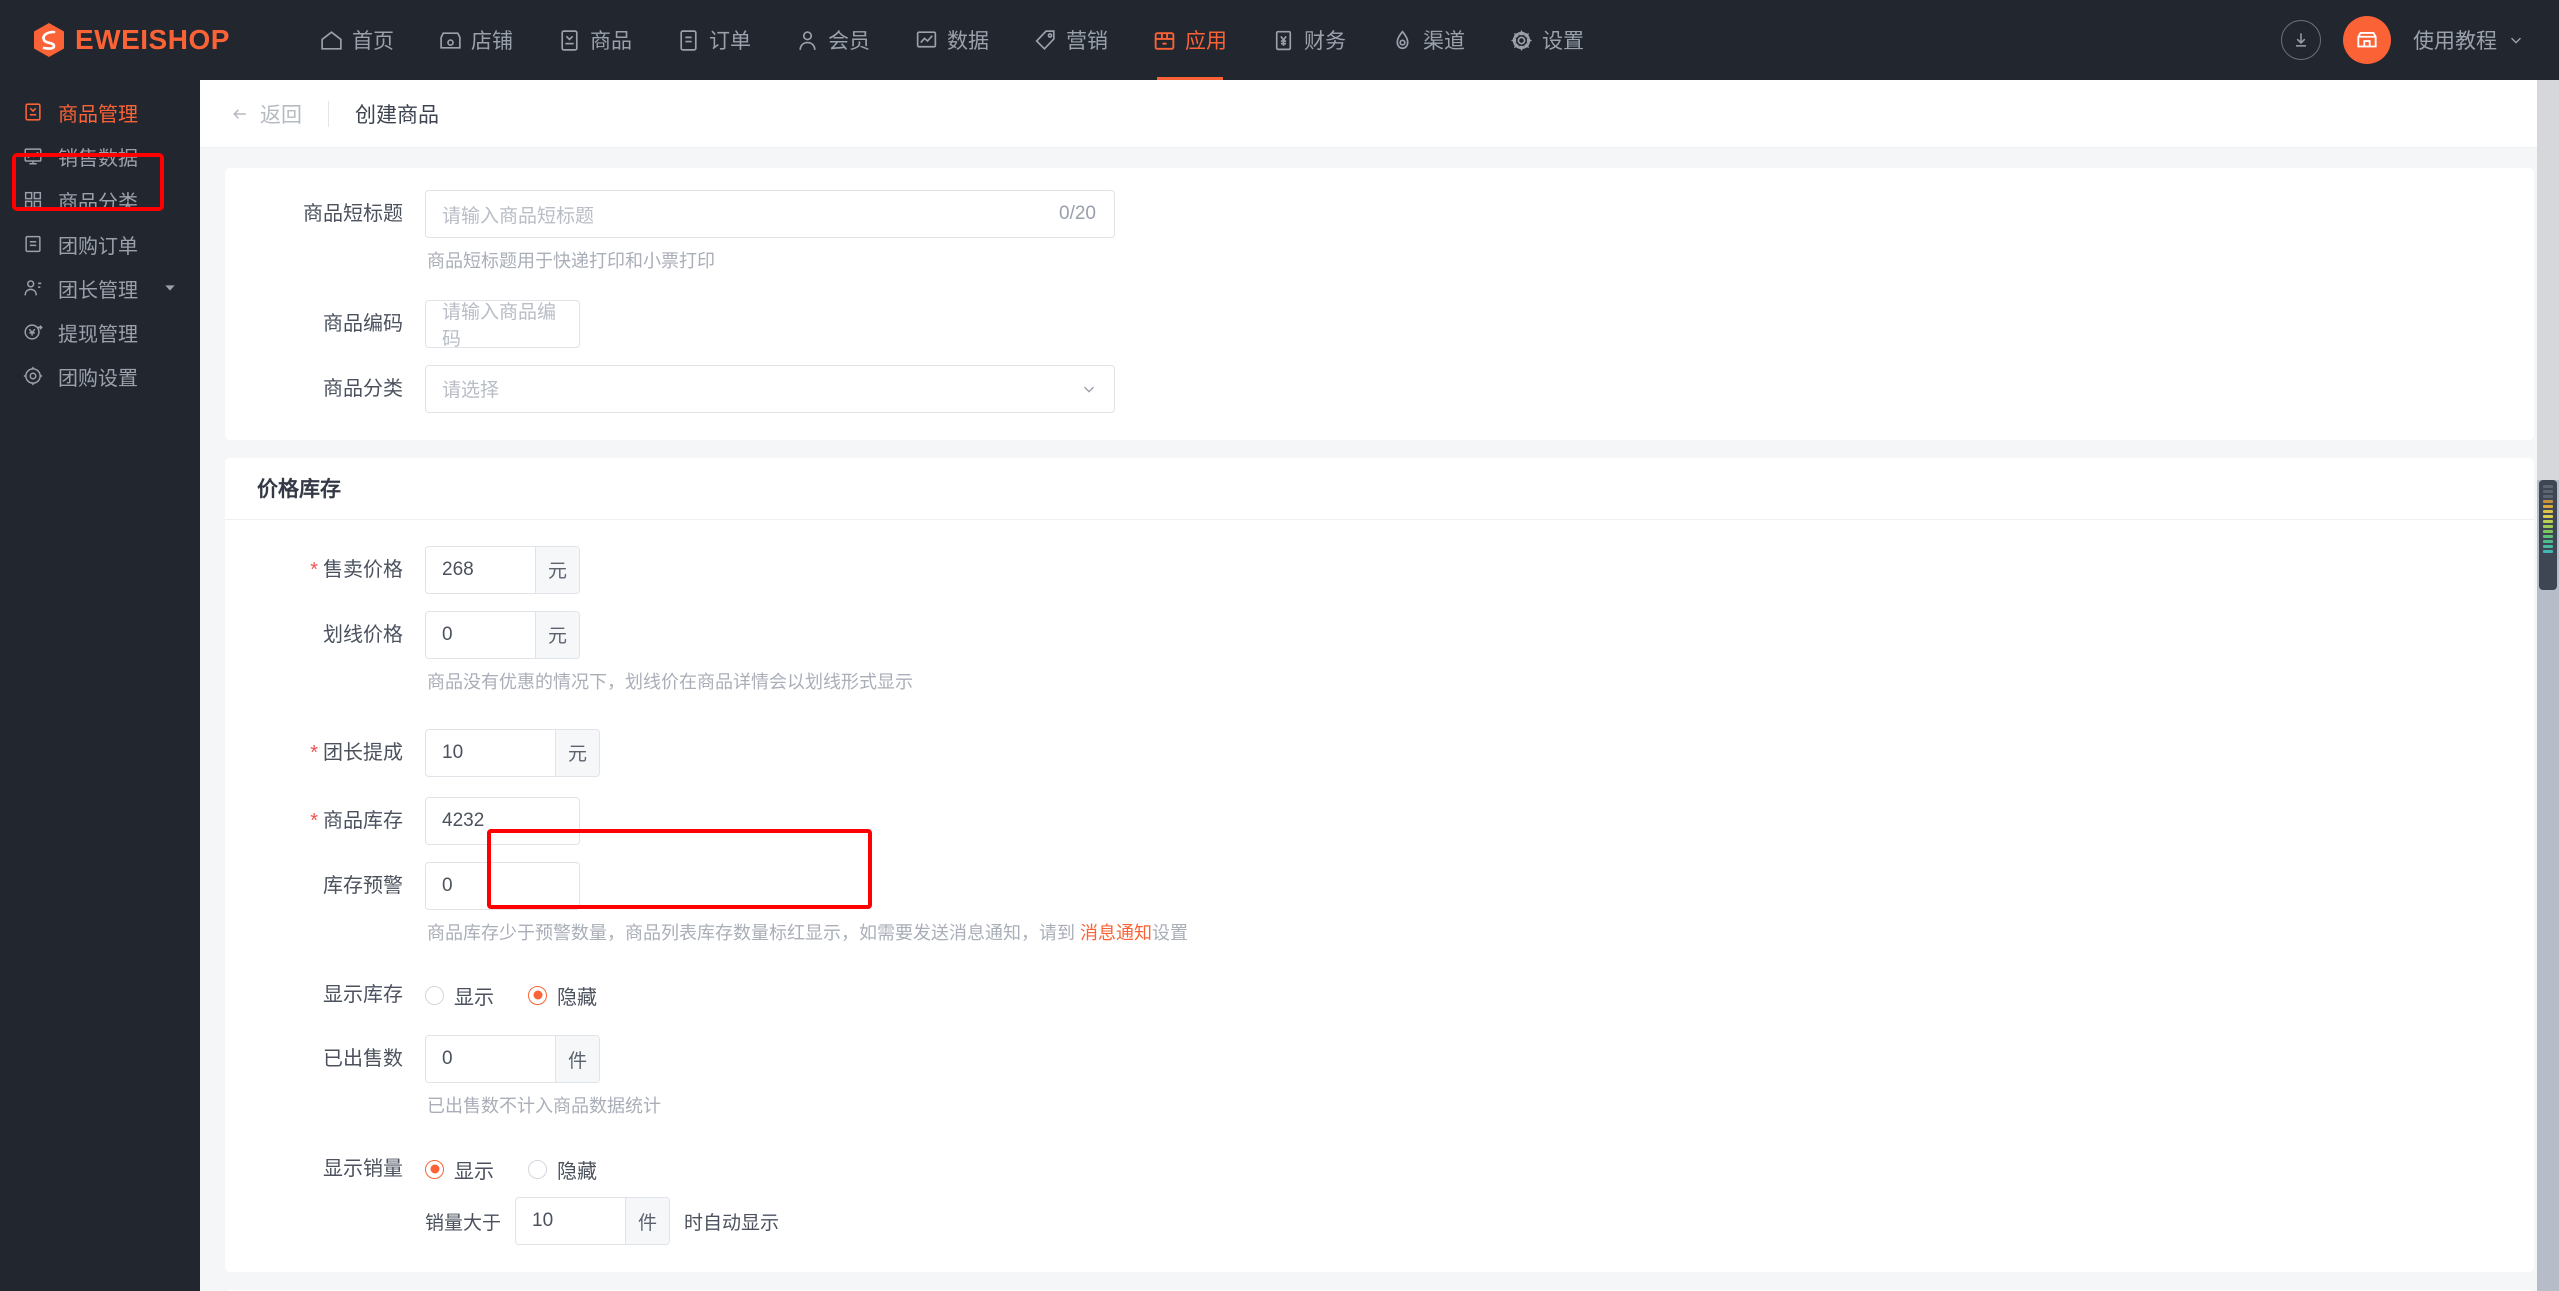  What do you see at coordinates (1379, 653) in the screenshot?
I see `field-row-line-price: 划线价格 0 元 商品没有优惠的情况下，划线价在商品详情会以划线形式显示` at bounding box center [1379, 653].